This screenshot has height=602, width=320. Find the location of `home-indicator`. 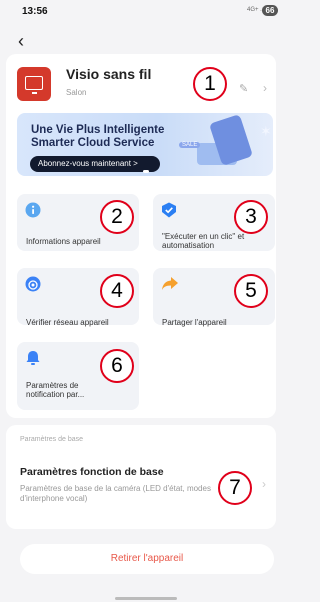

home-indicator is located at coordinates (146, 598).